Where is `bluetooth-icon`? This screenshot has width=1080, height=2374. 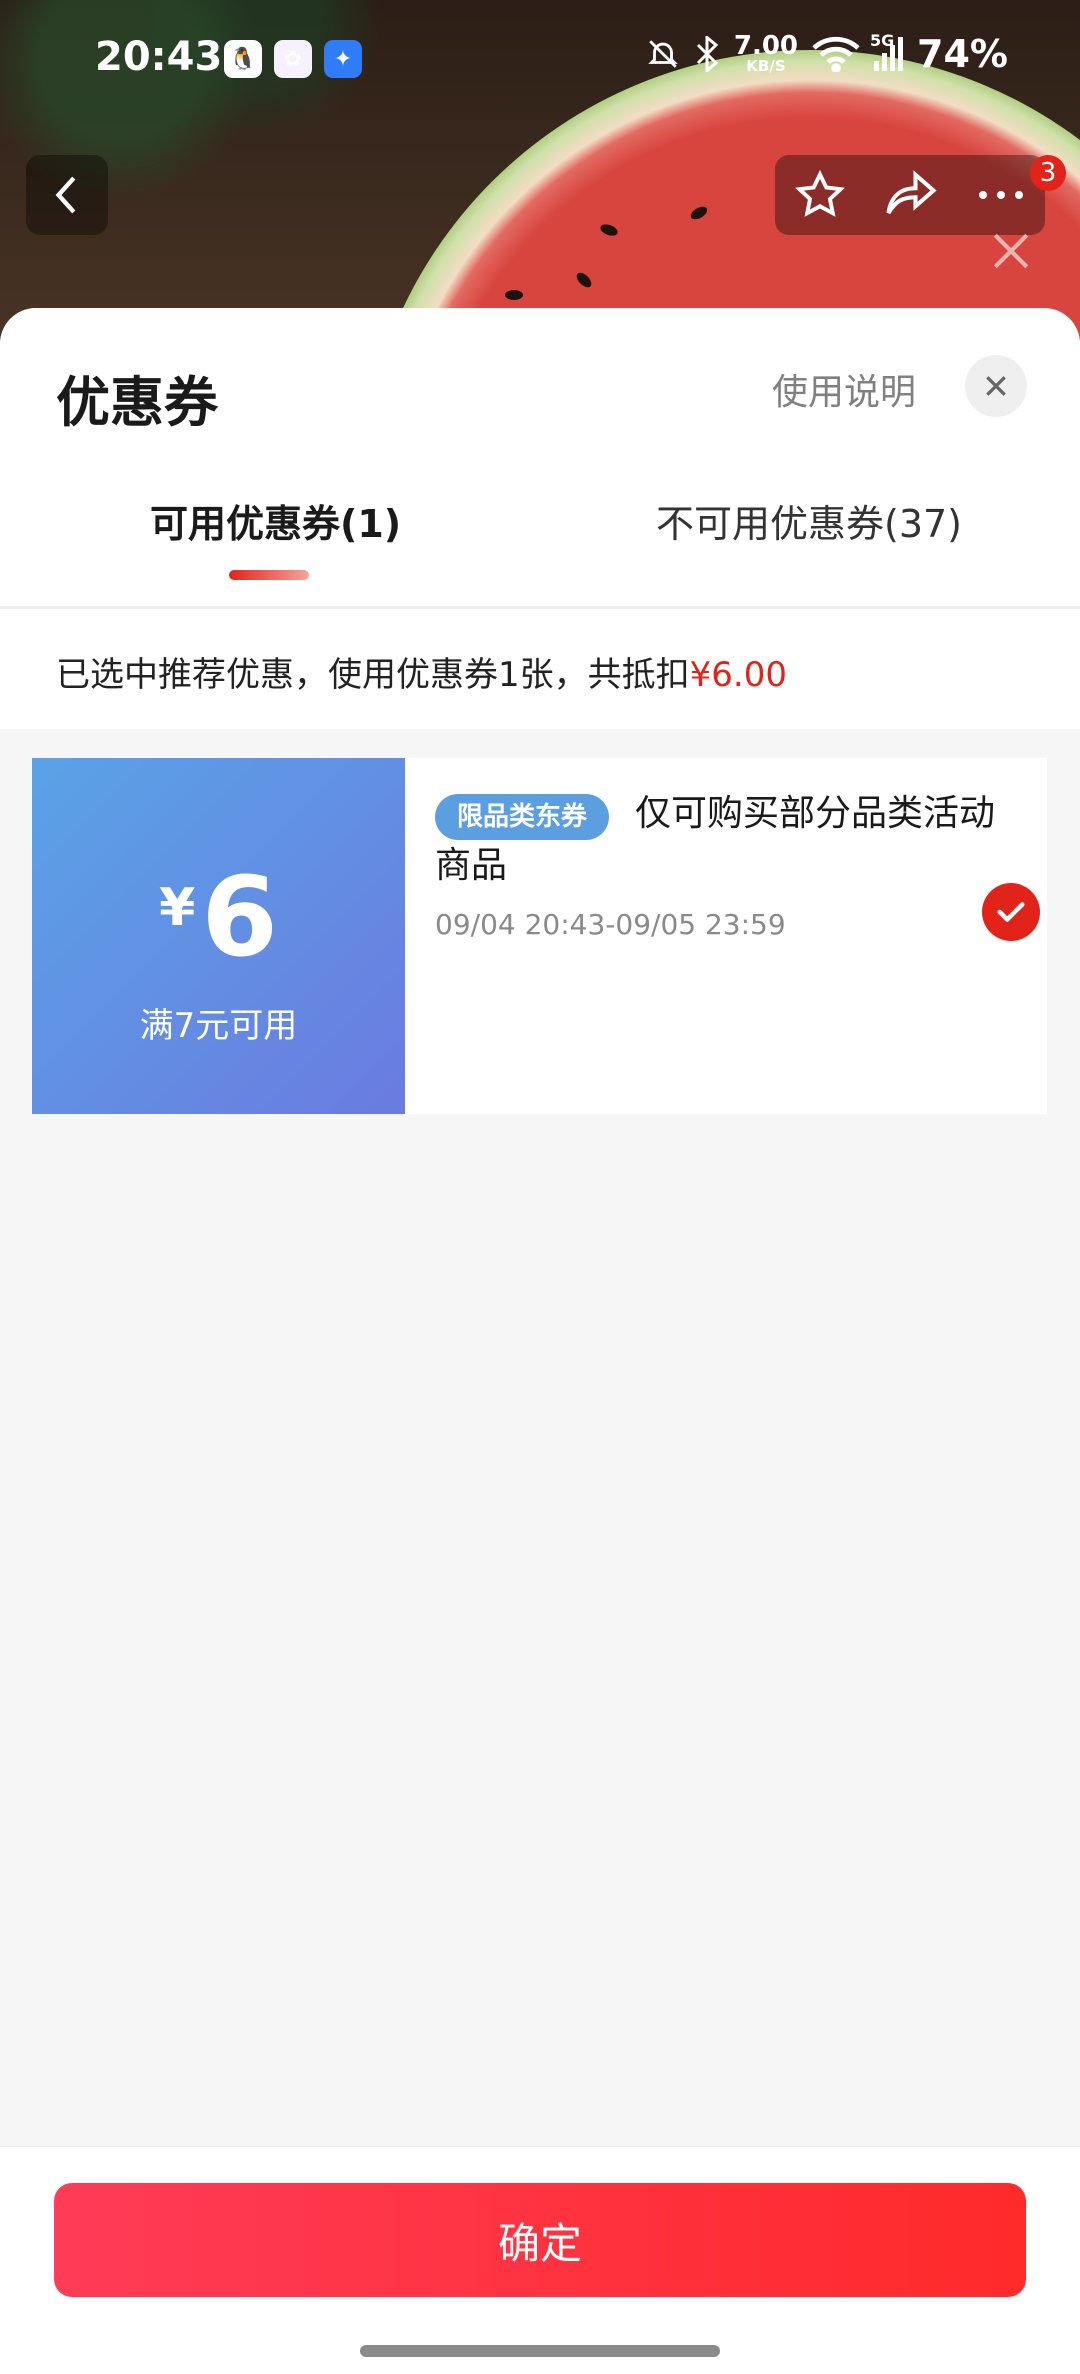 bluetooth-icon is located at coordinates (707, 54).